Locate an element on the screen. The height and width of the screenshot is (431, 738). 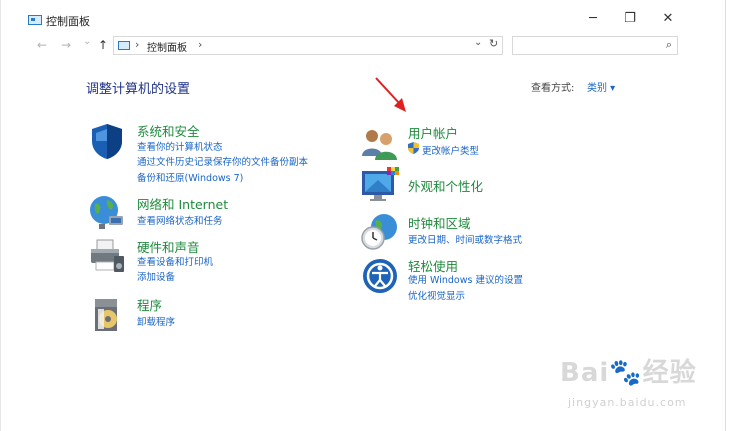
view-by-label: 查看方式: is located at coordinates (553, 88).